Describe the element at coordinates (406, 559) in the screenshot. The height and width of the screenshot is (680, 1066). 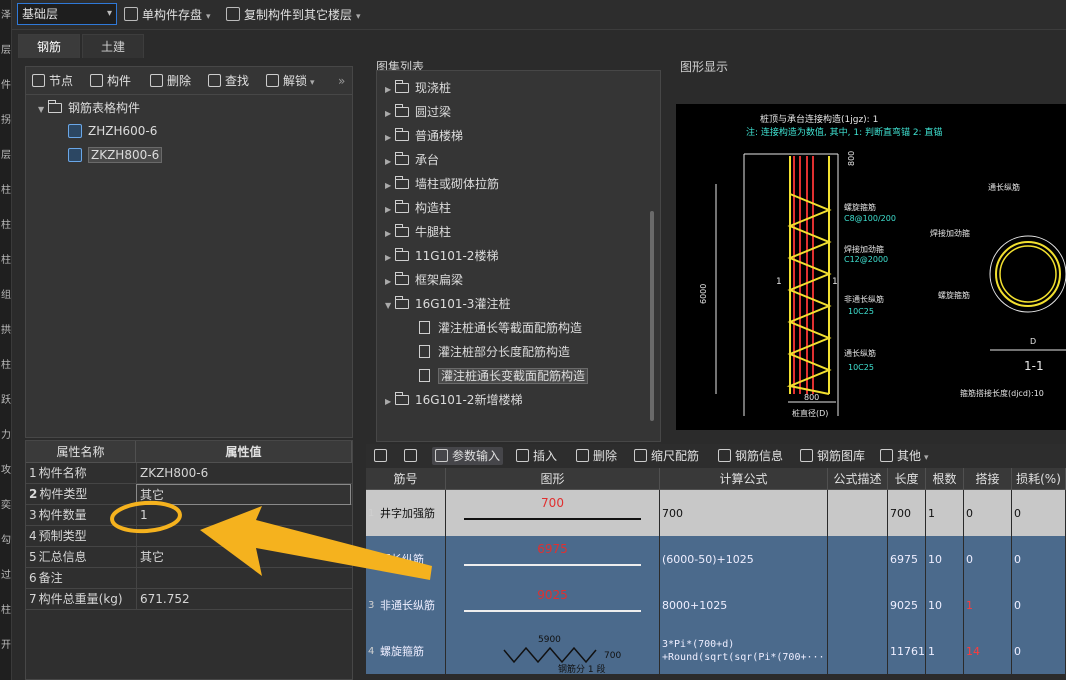
I see `rebar-name-cell: 2 通长纵筋` at that location.